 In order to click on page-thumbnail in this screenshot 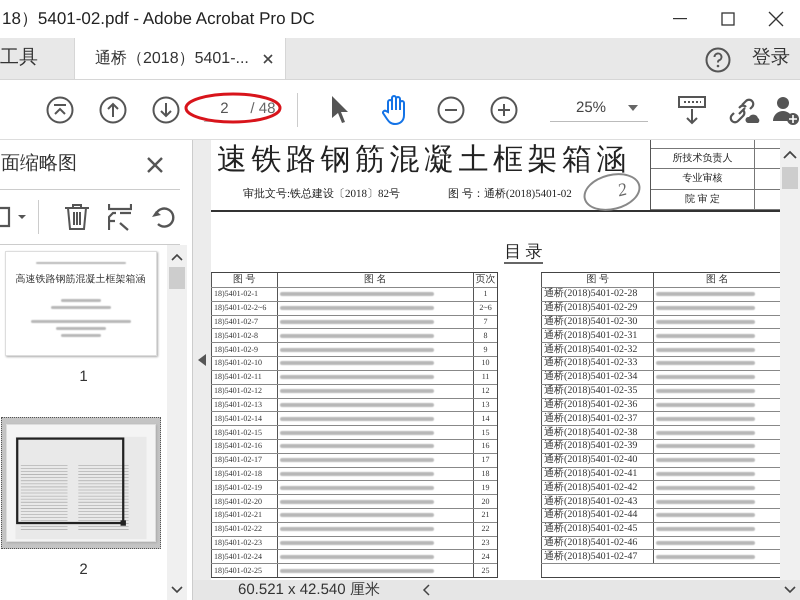, I will do `click(80, 482)`.